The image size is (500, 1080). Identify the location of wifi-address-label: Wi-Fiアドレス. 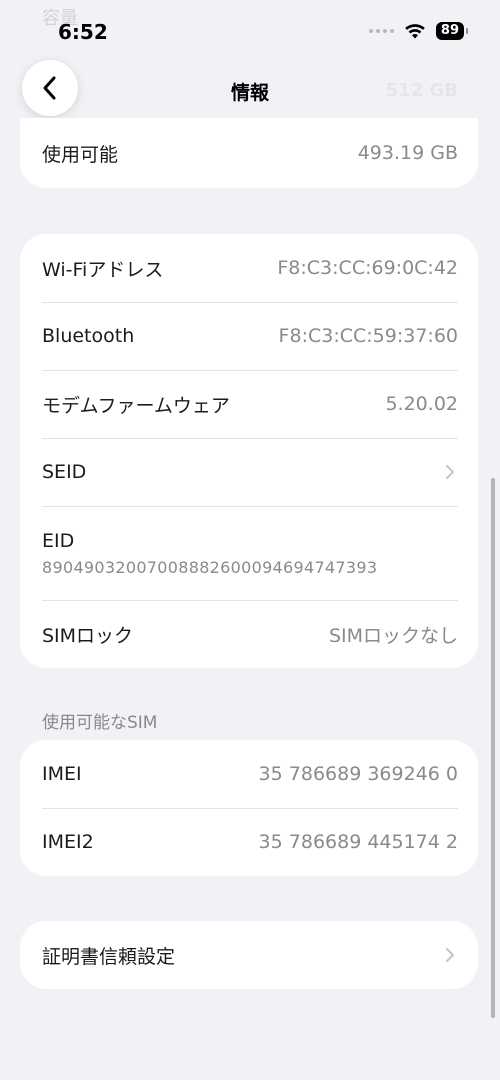
(103, 269).